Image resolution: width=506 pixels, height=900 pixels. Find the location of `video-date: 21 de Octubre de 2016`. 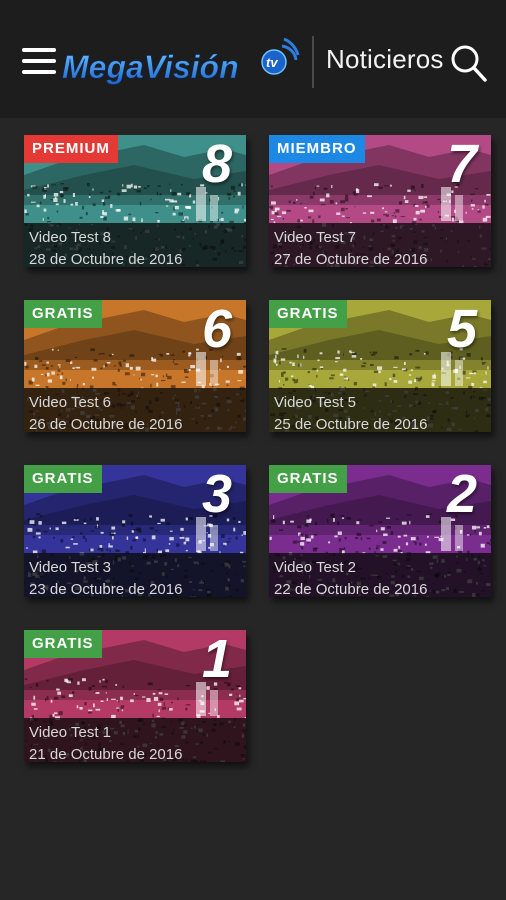

video-date: 21 de Octubre de 2016 is located at coordinates (106, 754).